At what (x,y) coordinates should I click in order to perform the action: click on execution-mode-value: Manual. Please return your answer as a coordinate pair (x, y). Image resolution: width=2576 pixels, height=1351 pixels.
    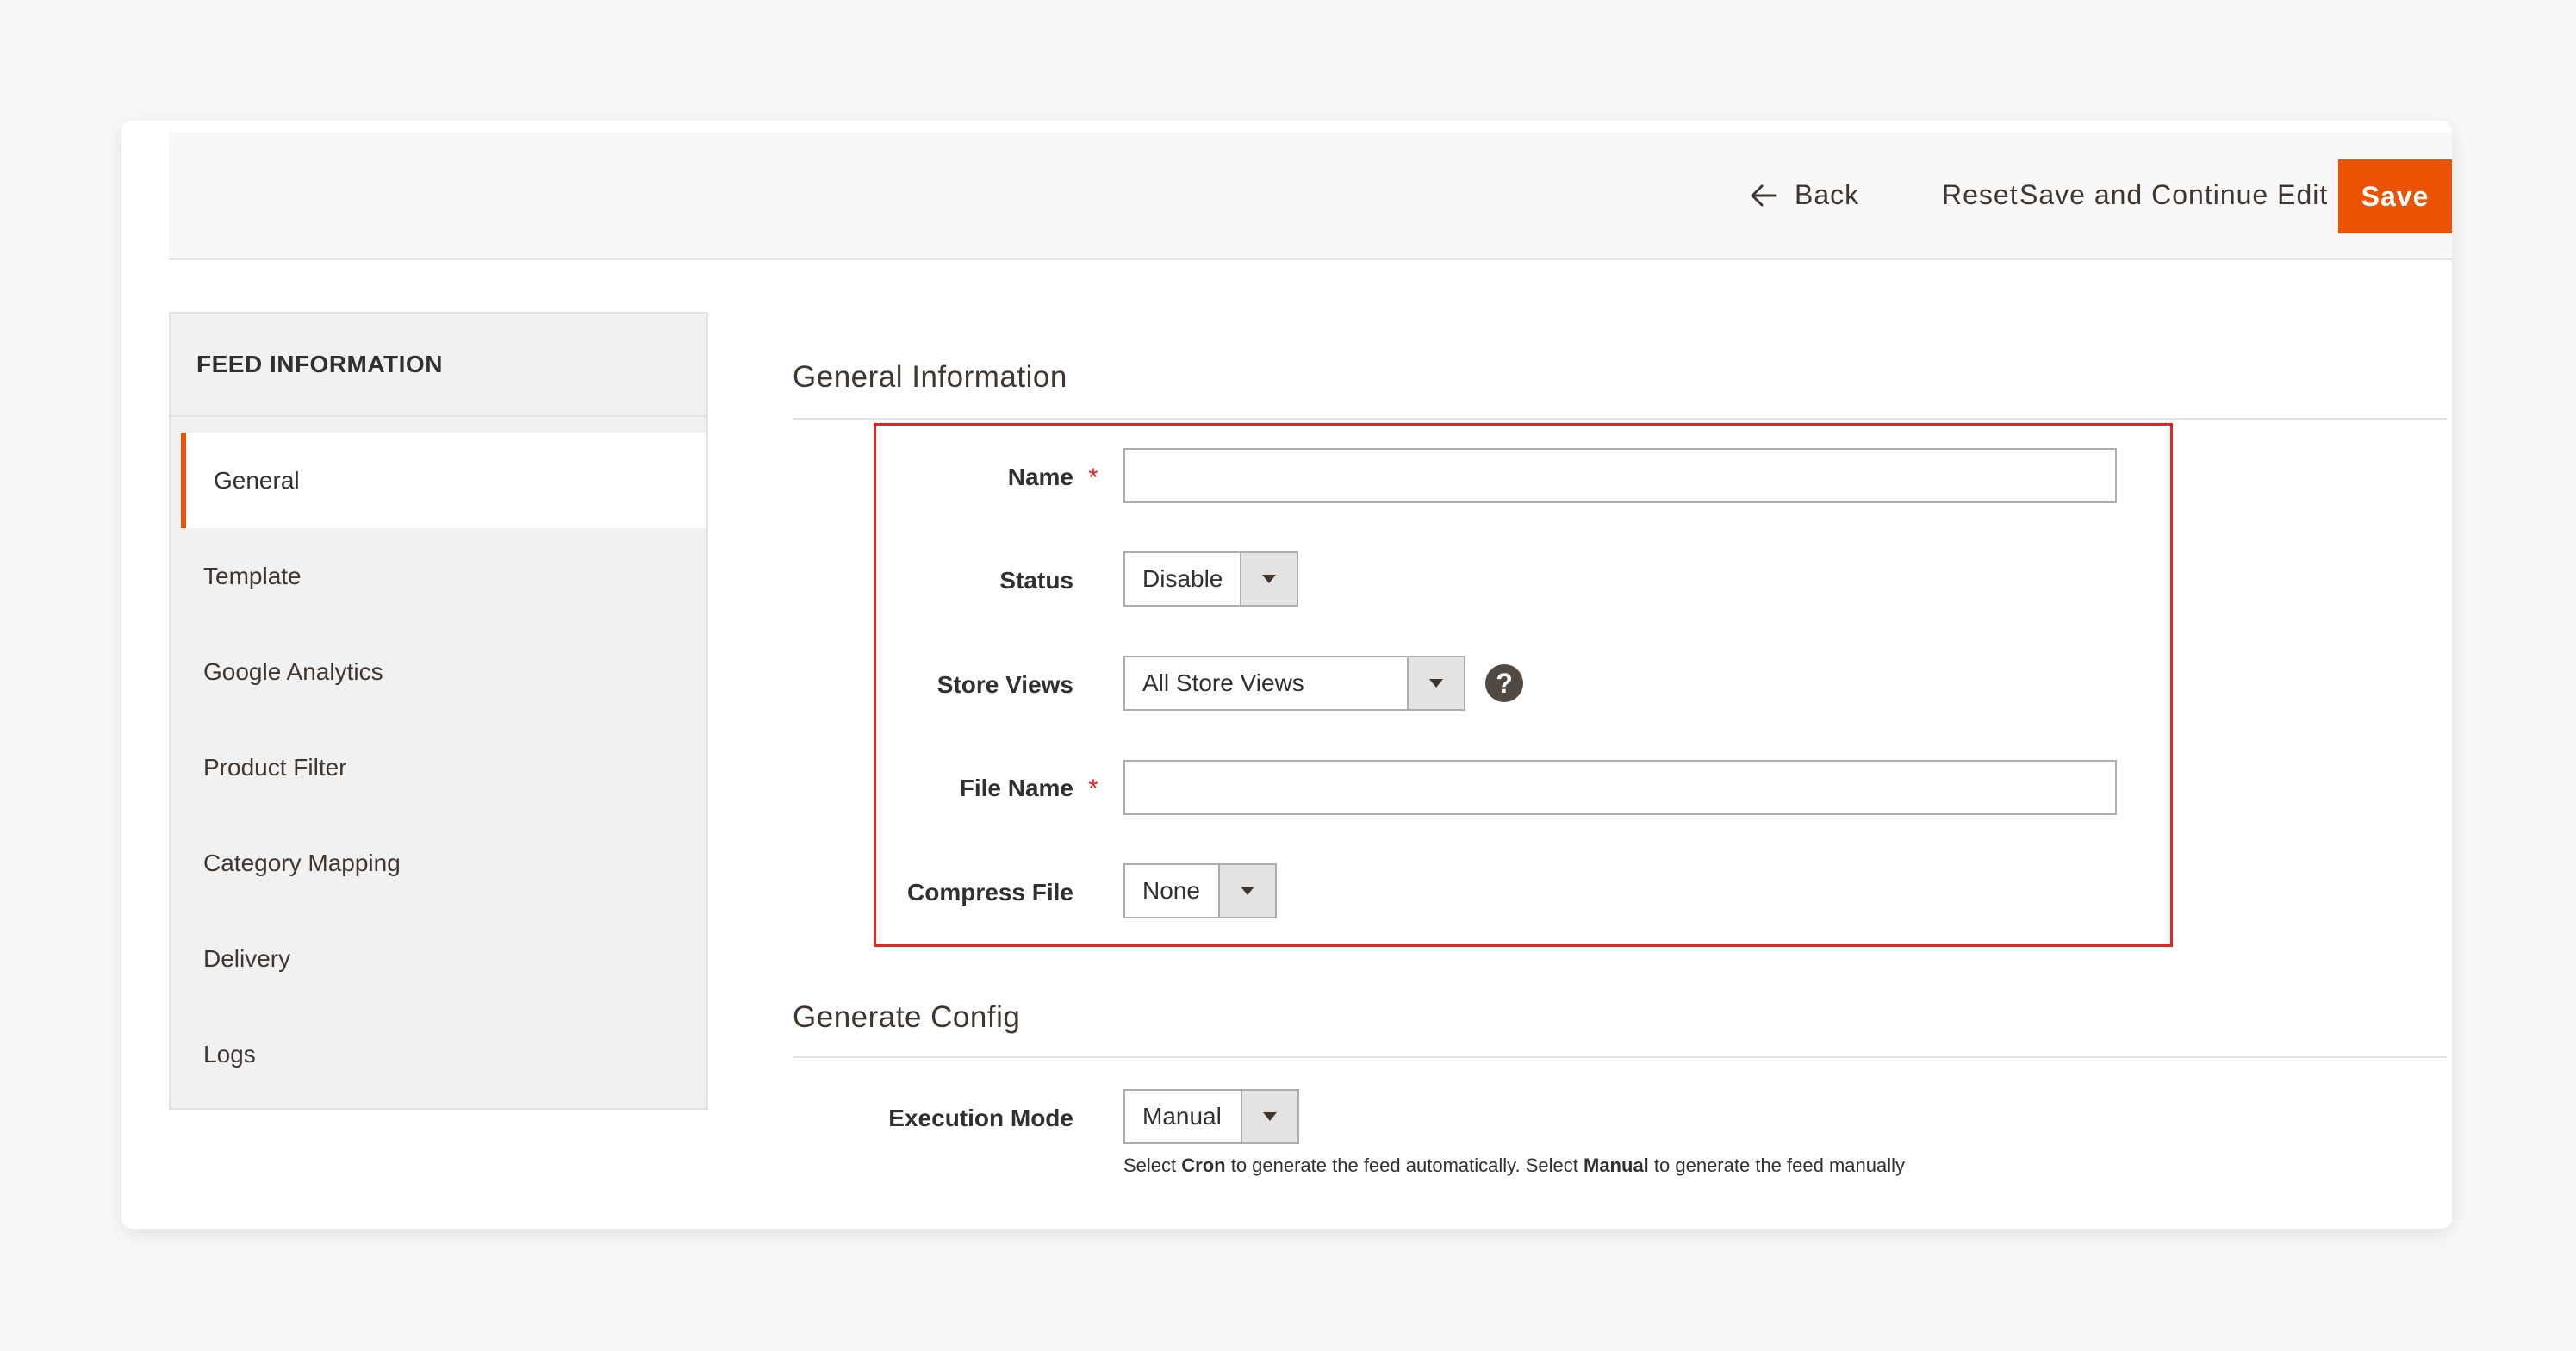
    Looking at the image, I should click on (1182, 1116).